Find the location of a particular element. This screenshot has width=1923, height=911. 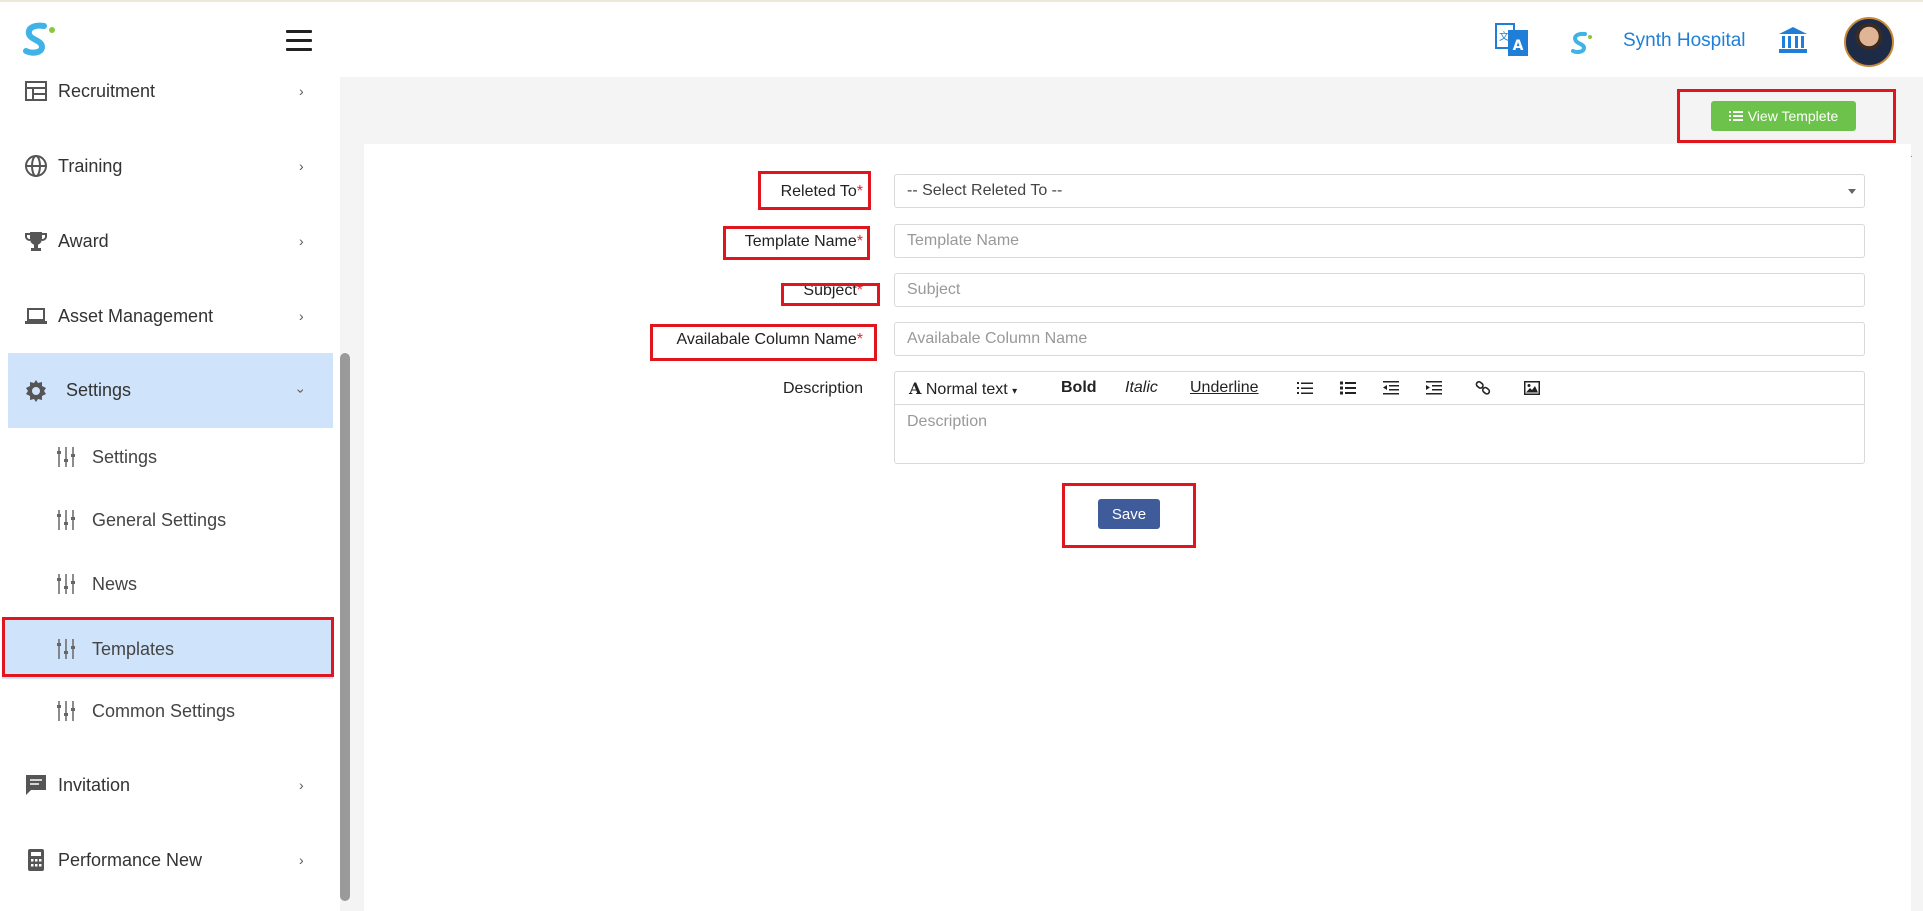

related-to-value: -- Select Releted To -- is located at coordinates (985, 190).